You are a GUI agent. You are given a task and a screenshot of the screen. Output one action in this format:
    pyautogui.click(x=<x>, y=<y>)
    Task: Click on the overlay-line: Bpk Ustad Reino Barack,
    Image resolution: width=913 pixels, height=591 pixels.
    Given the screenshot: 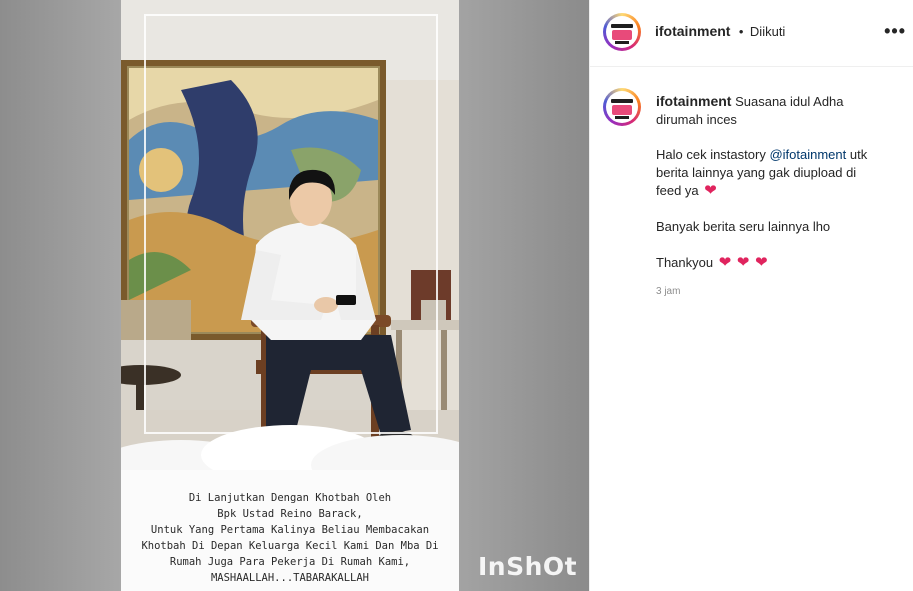 What is the action you would take?
    pyautogui.click(x=290, y=514)
    